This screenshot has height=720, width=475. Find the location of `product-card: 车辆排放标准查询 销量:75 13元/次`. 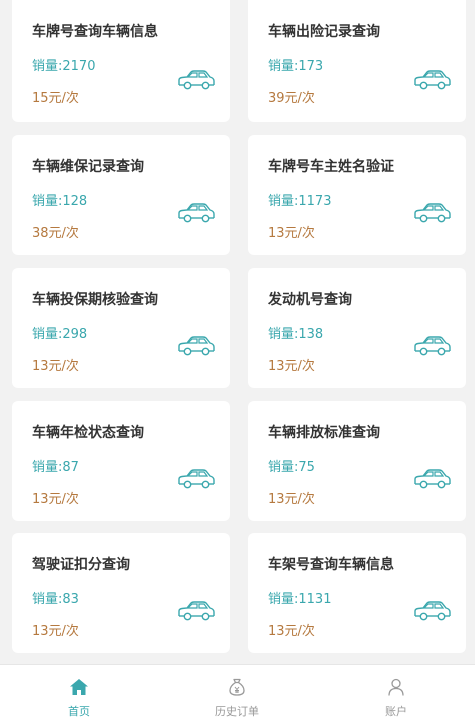

product-card: 车辆排放标准查询 销量:75 13元/次 is located at coordinates (357, 461).